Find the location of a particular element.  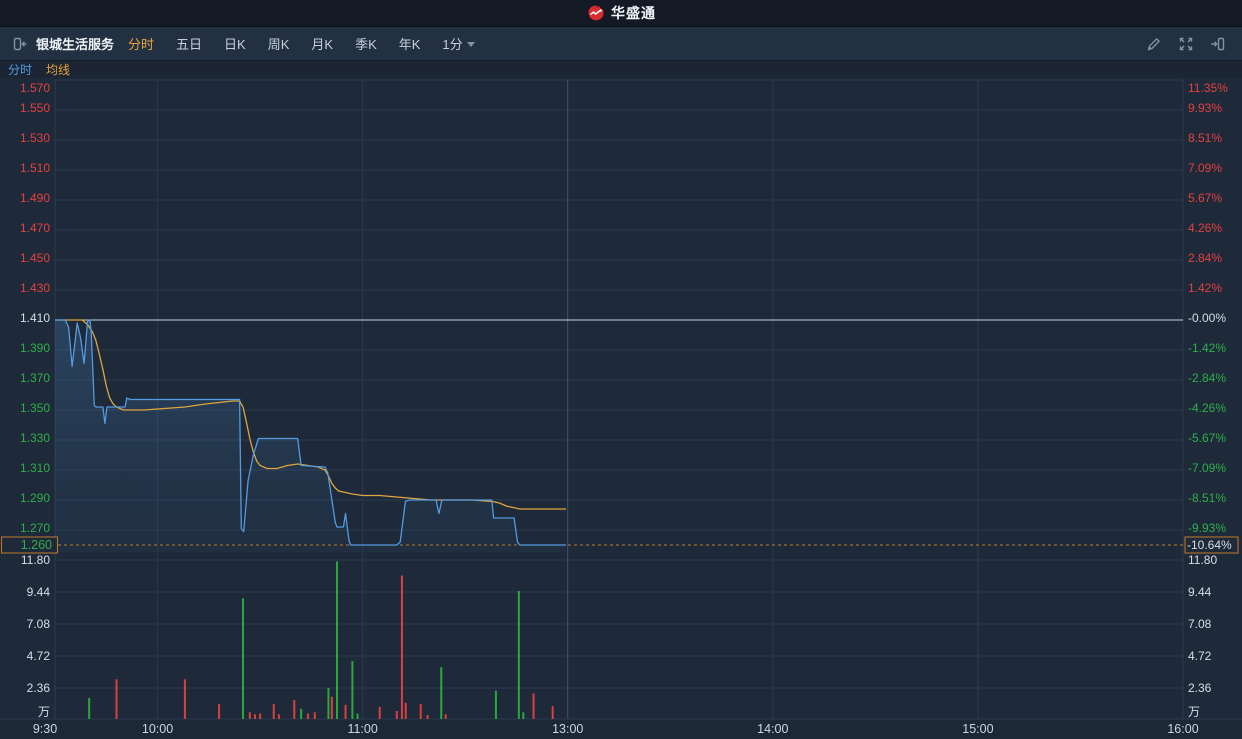

collapse-panel-icon is located at coordinates (20, 44).